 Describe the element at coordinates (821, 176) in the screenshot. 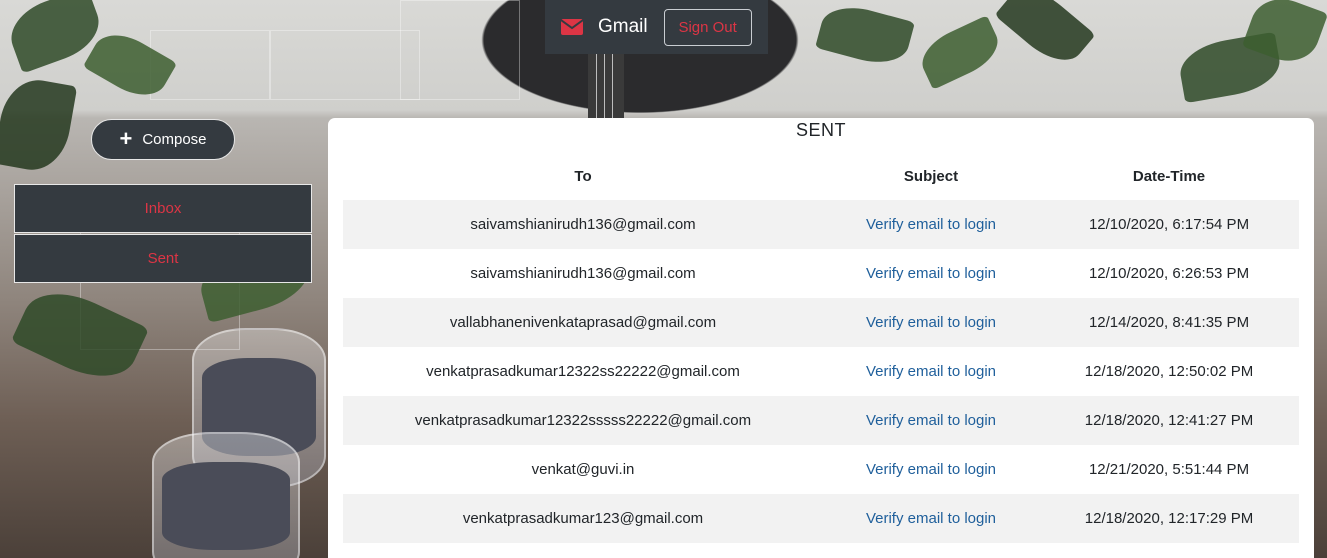

I see `table-header-row: To Subject Date-Time` at that location.